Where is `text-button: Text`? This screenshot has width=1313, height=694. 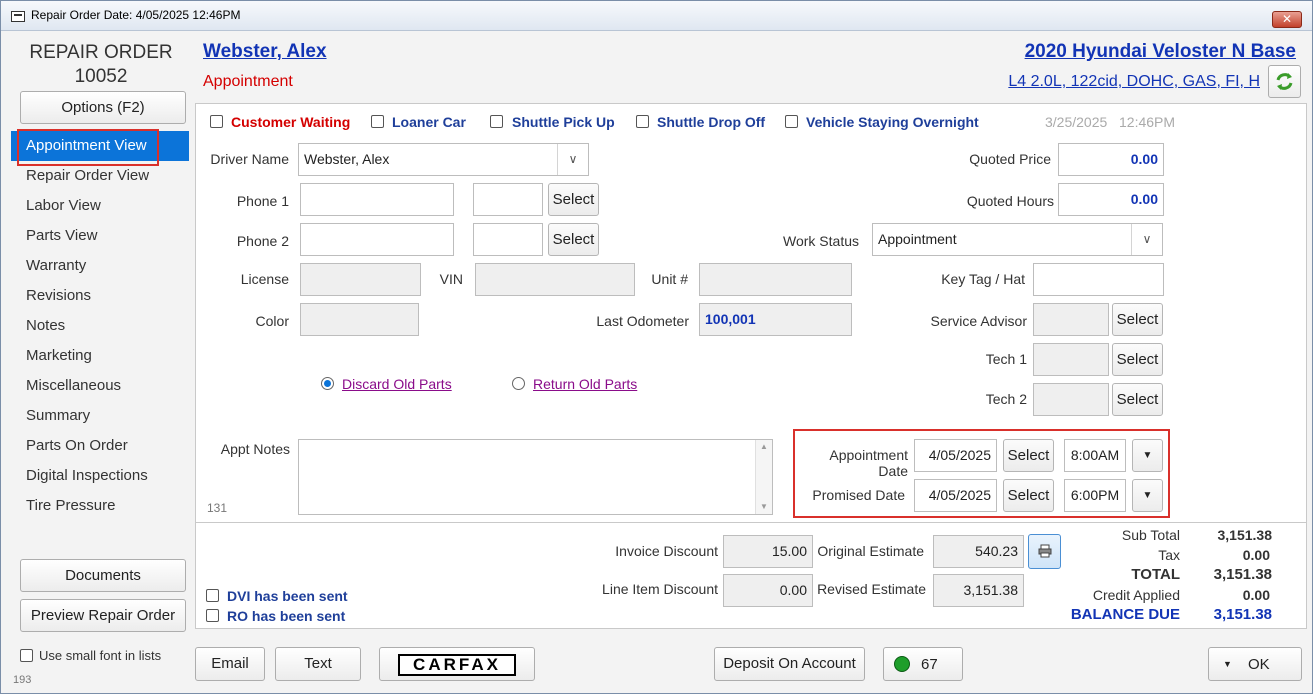
text-button: Text is located at coordinates (318, 664).